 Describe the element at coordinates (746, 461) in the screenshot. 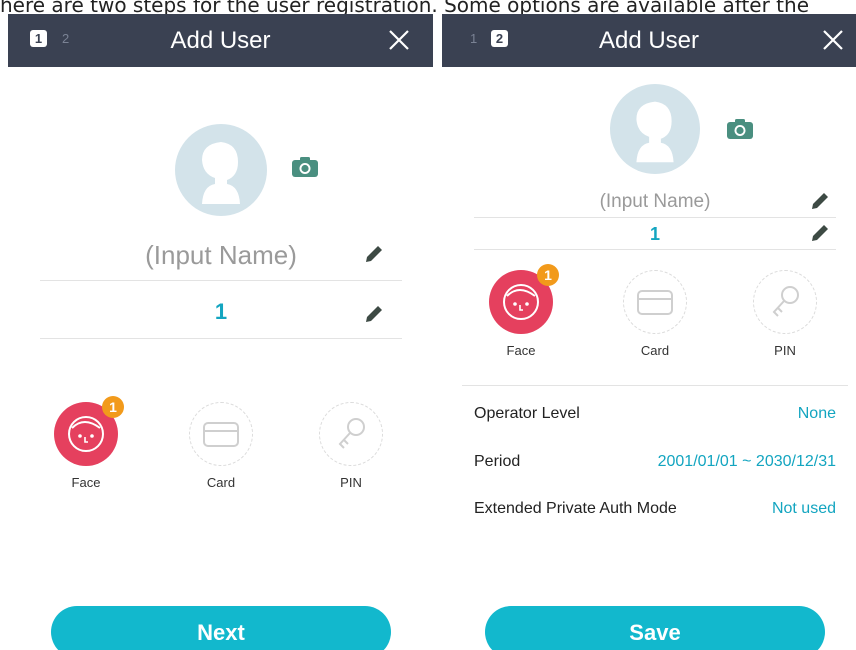

I see `period-value: 2001/01/01 ~ 2030/12/31` at that location.